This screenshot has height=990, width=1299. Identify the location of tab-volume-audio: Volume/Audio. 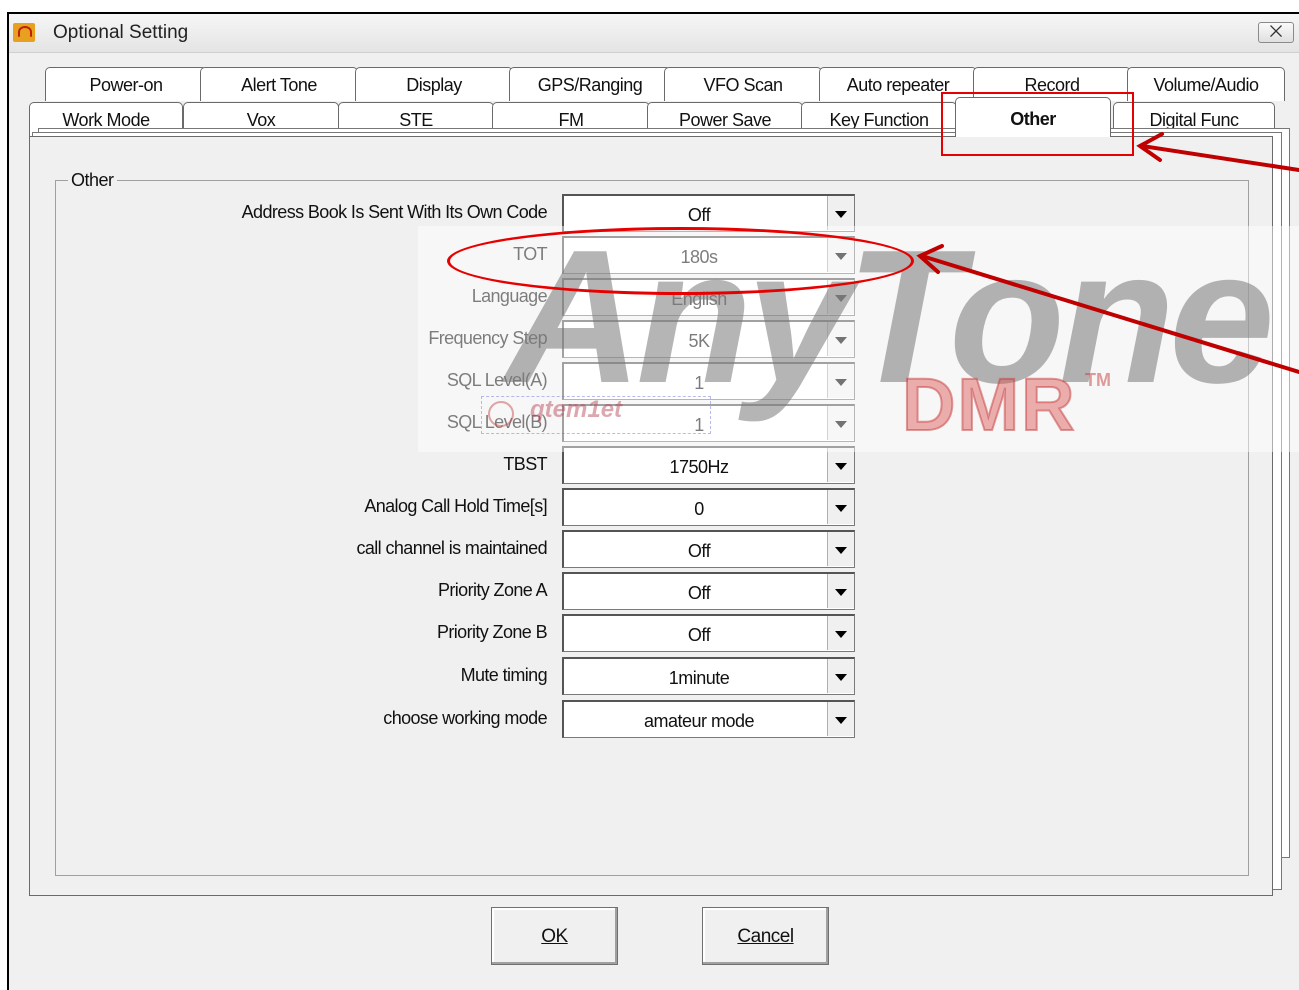
(1206, 84).